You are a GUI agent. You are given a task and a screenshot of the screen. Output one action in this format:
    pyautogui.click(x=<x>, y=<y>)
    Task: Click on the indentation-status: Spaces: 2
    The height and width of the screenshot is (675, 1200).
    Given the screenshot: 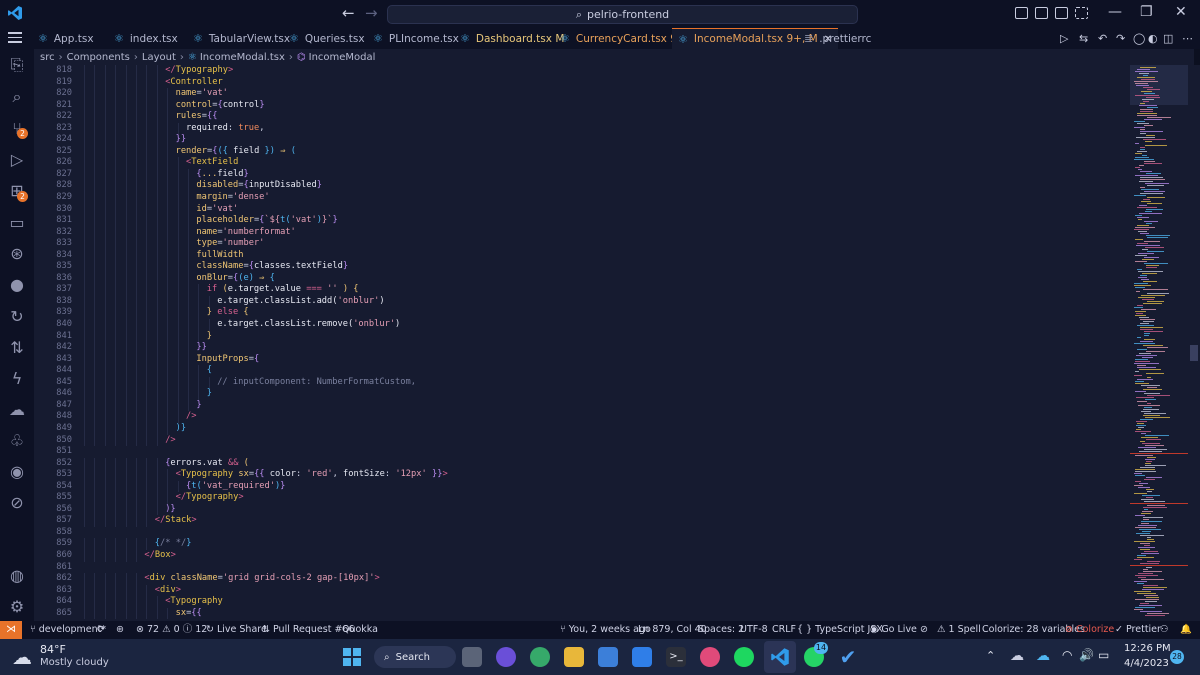 What is the action you would take?
    pyautogui.click(x=721, y=630)
    